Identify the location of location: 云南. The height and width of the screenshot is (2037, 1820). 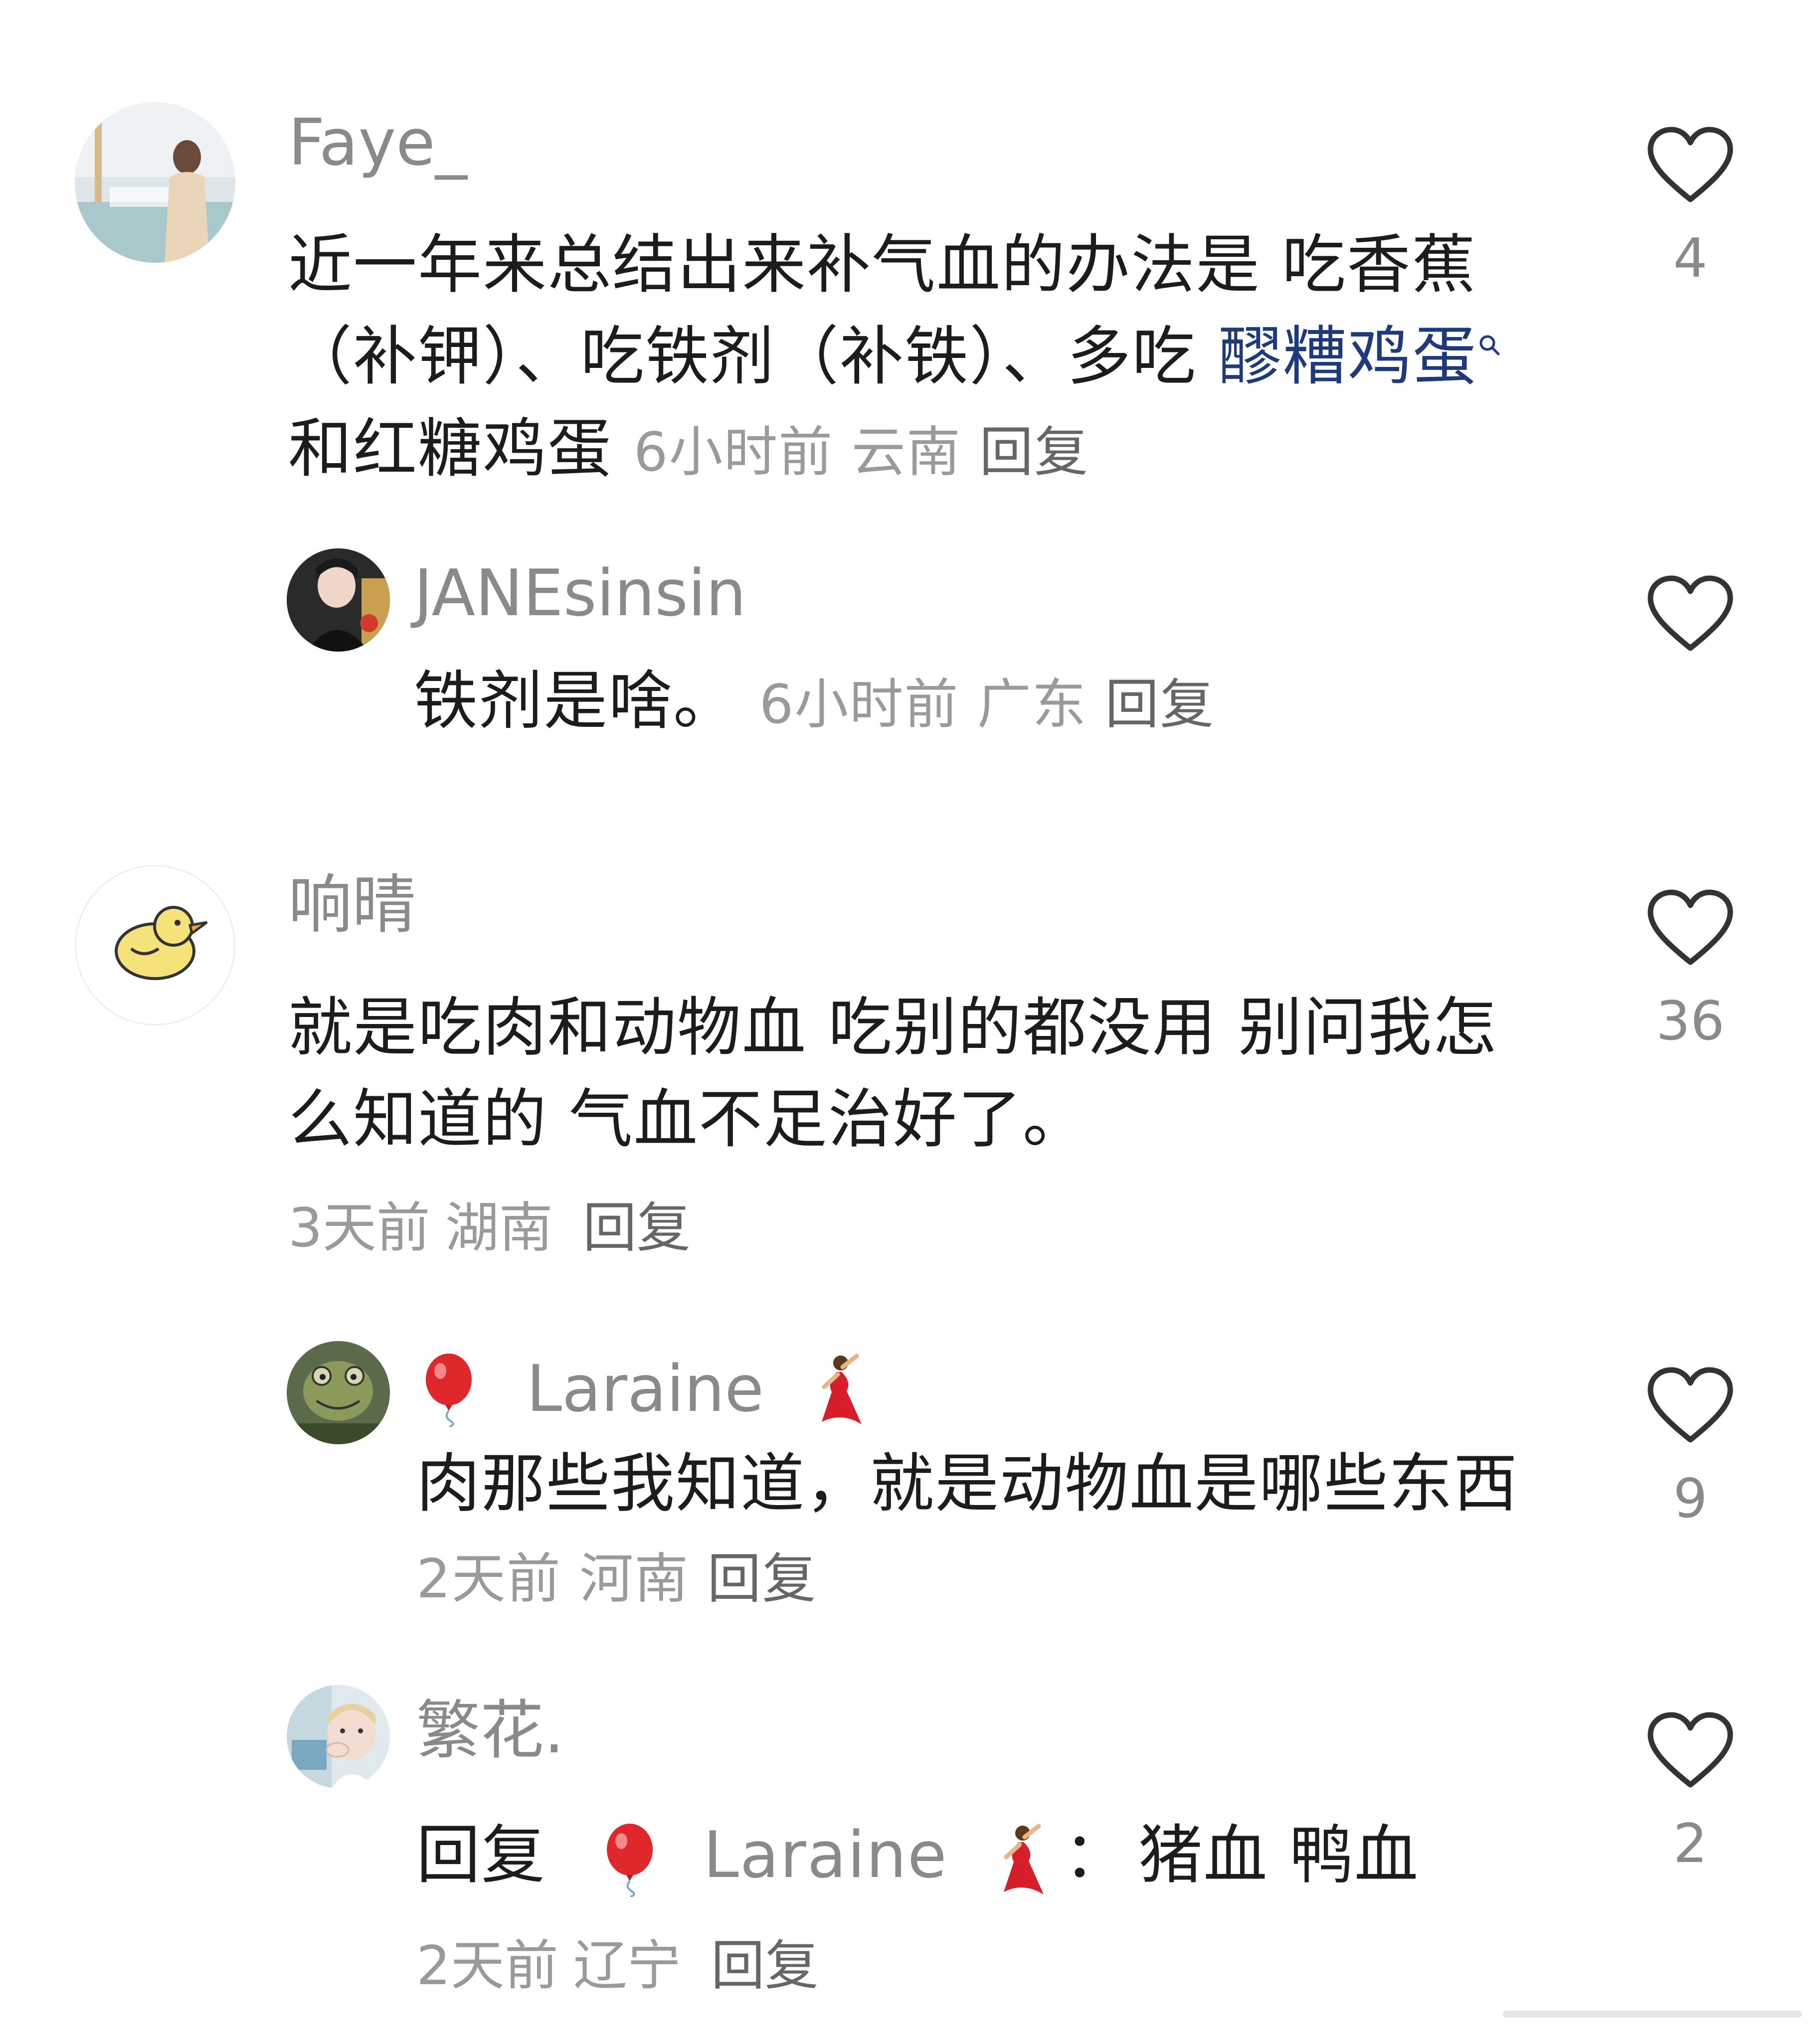
(906, 452).